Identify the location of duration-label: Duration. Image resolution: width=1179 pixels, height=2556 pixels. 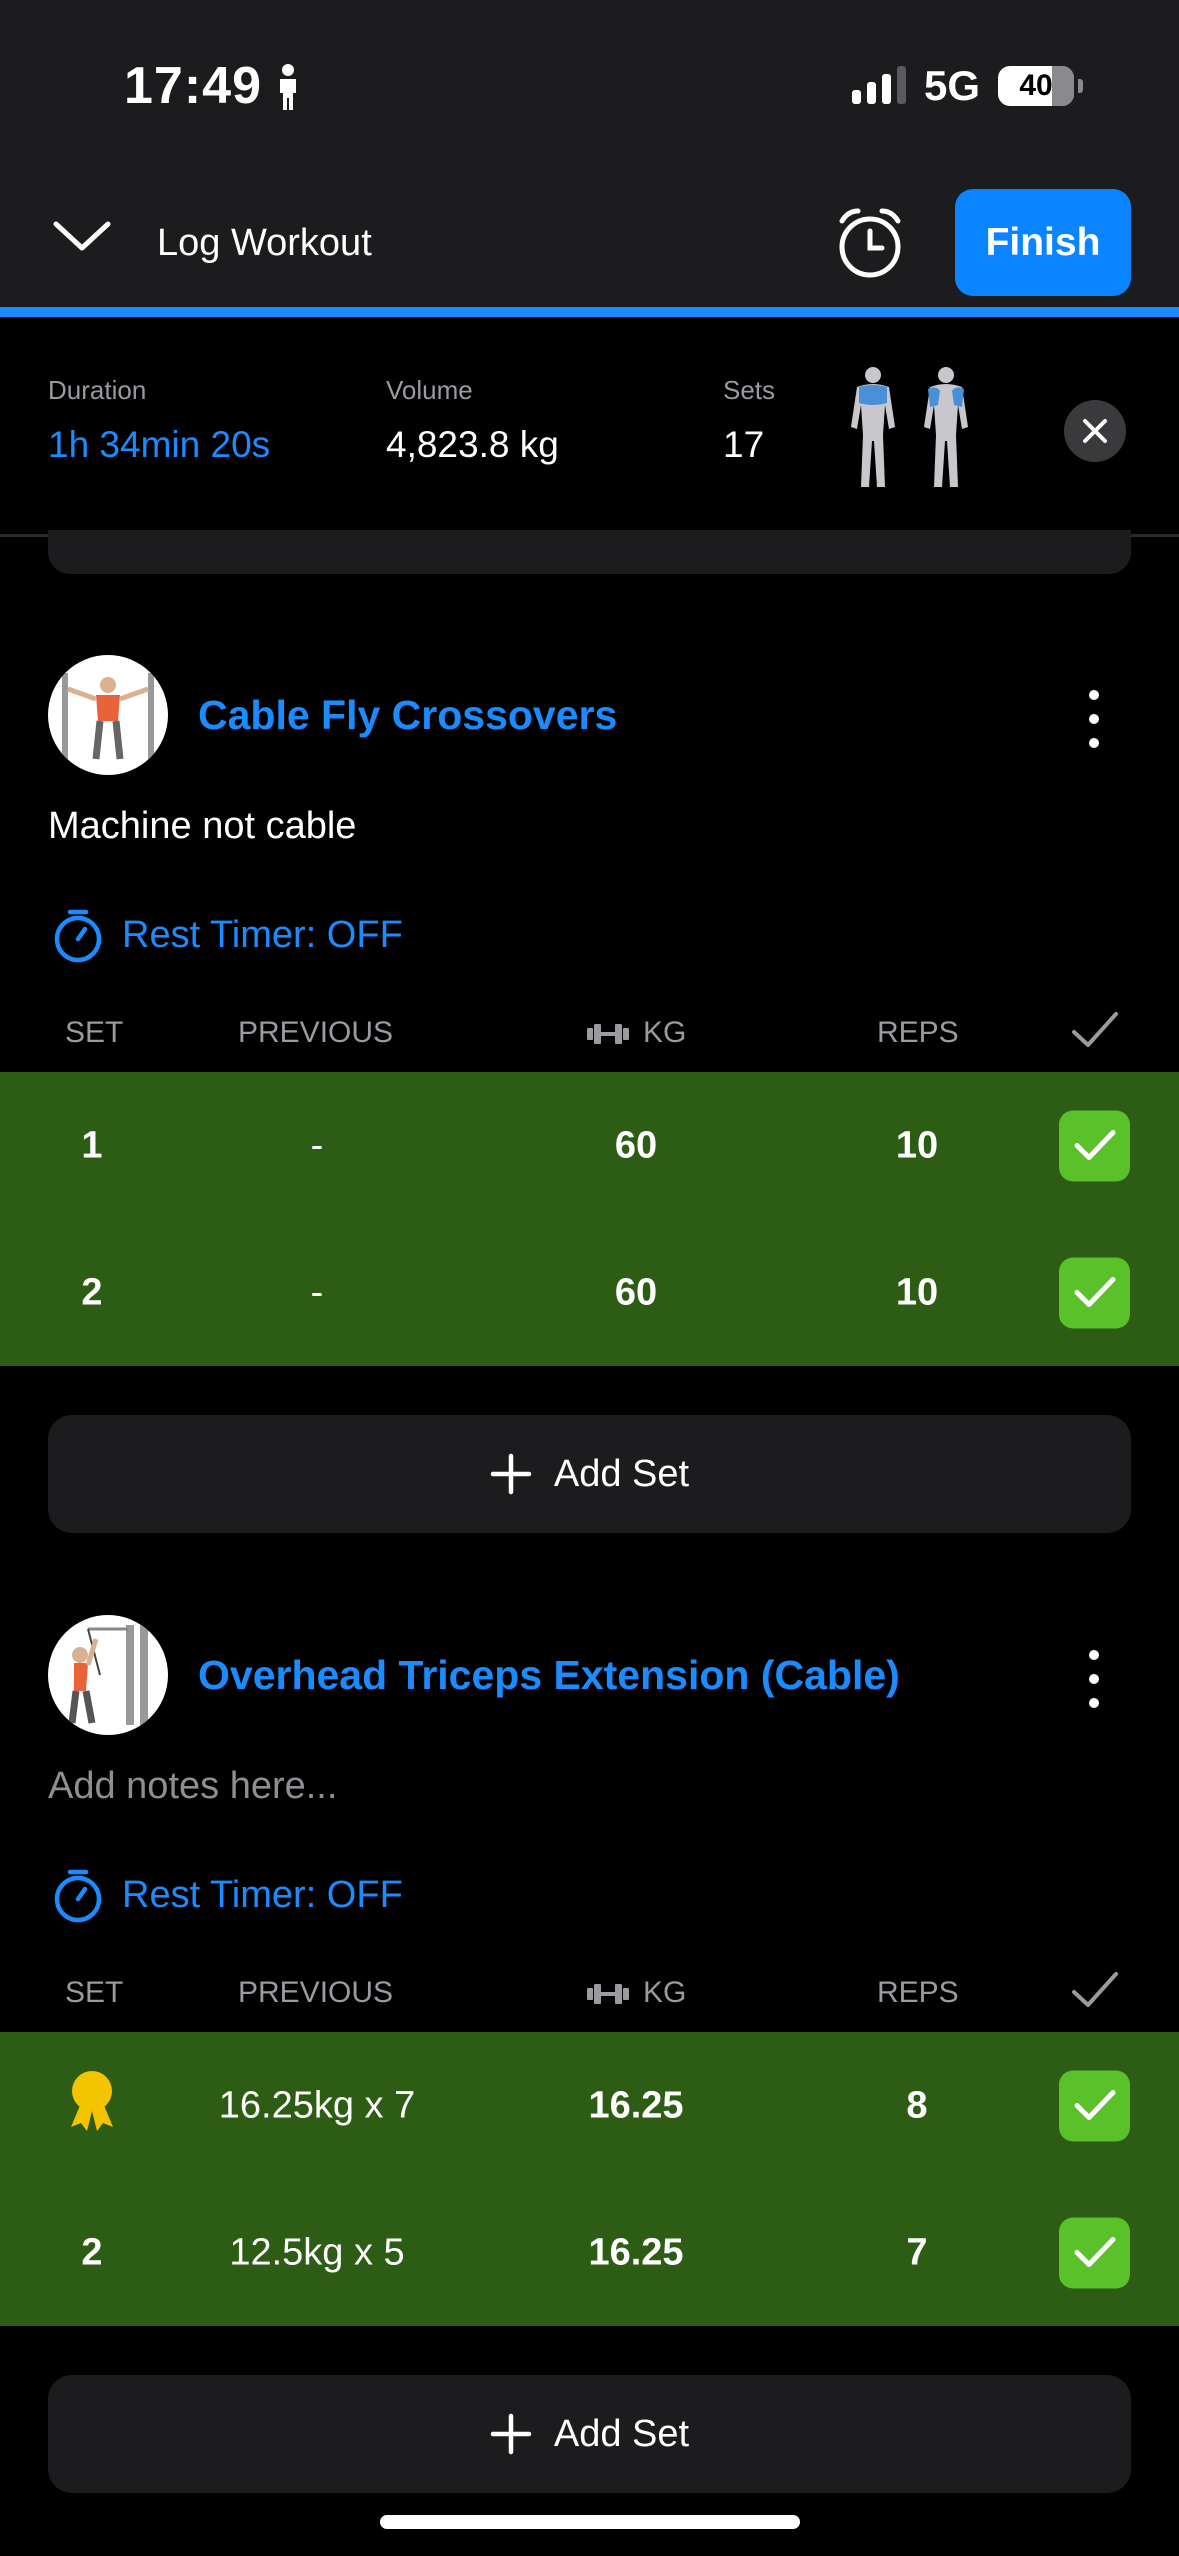
(97, 390).